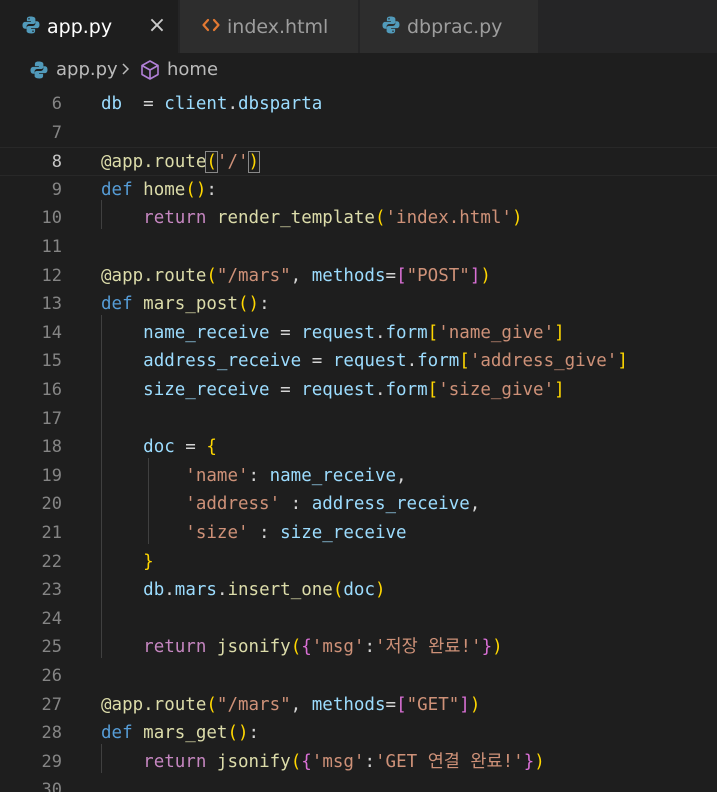 Image resolution: width=717 pixels, height=792 pixels. I want to click on code-text: 'size' : size_receive, so click(253, 533).